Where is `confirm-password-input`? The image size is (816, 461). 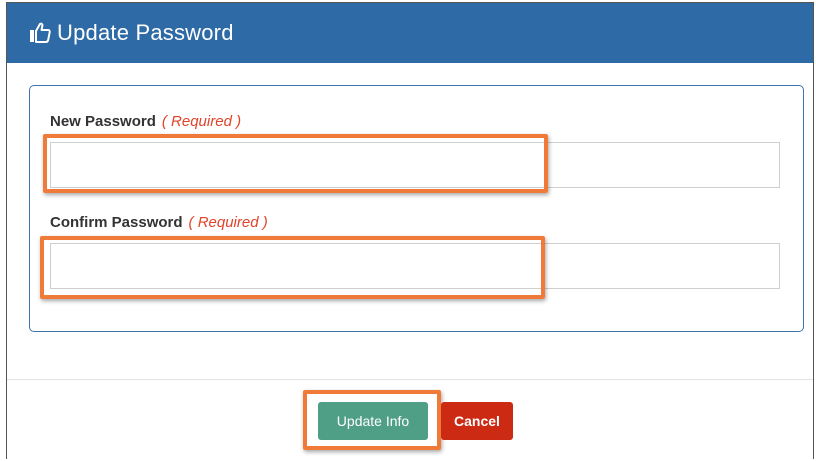 confirm-password-input is located at coordinates (415, 266).